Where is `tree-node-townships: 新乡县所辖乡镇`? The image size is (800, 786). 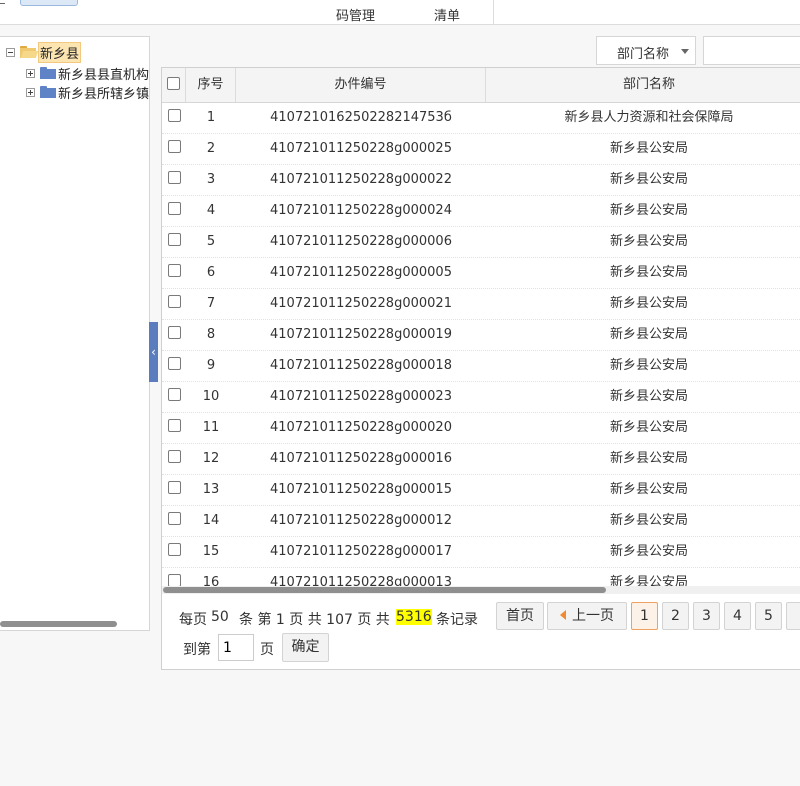
tree-node-townships: 新乡县所辖乡镇 is located at coordinates (87, 92).